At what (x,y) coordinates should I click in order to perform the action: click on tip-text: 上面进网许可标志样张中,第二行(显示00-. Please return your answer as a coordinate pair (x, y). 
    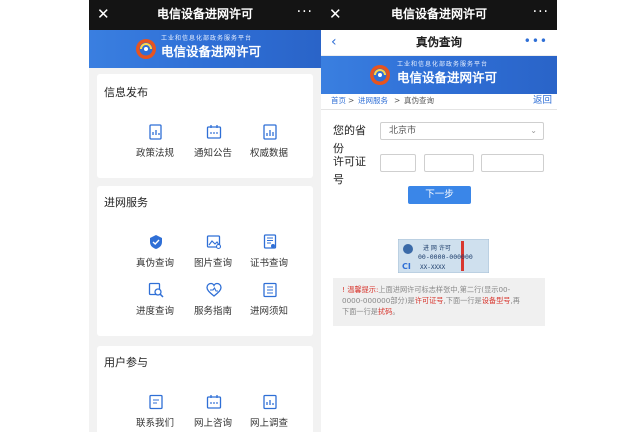
    Looking at the image, I should click on (444, 289).